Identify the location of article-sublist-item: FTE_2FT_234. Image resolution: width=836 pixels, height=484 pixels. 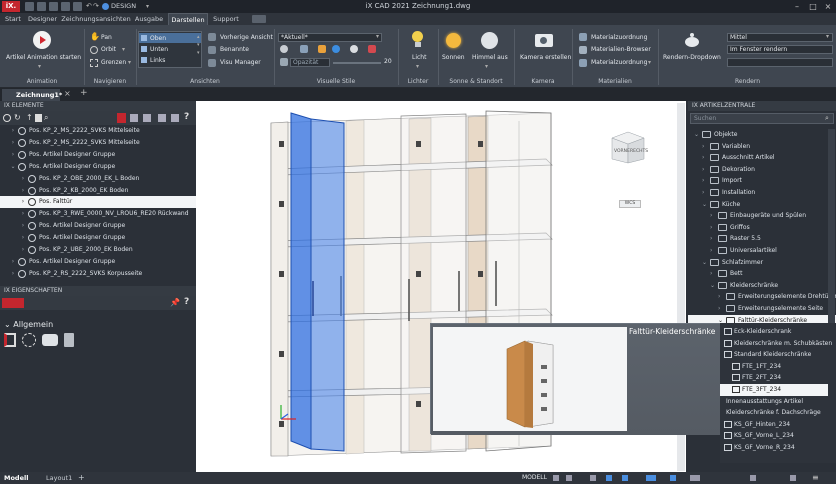
(774, 378).